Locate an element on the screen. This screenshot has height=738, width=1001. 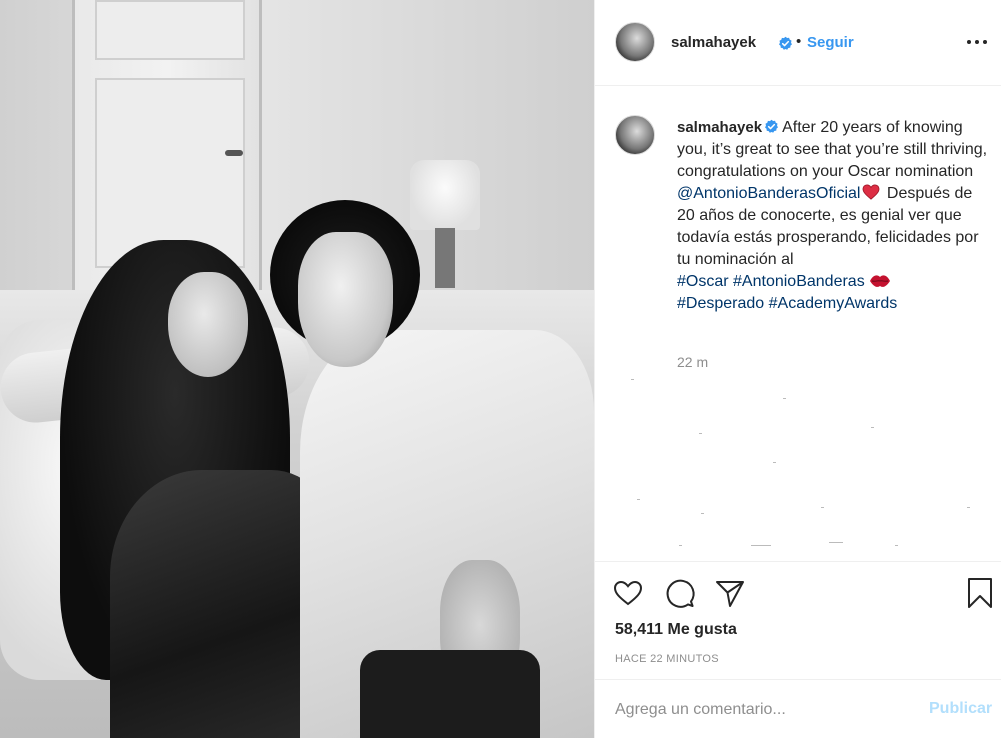
mention-link: @AntonioBanderasOficial is located at coordinates (768, 193).